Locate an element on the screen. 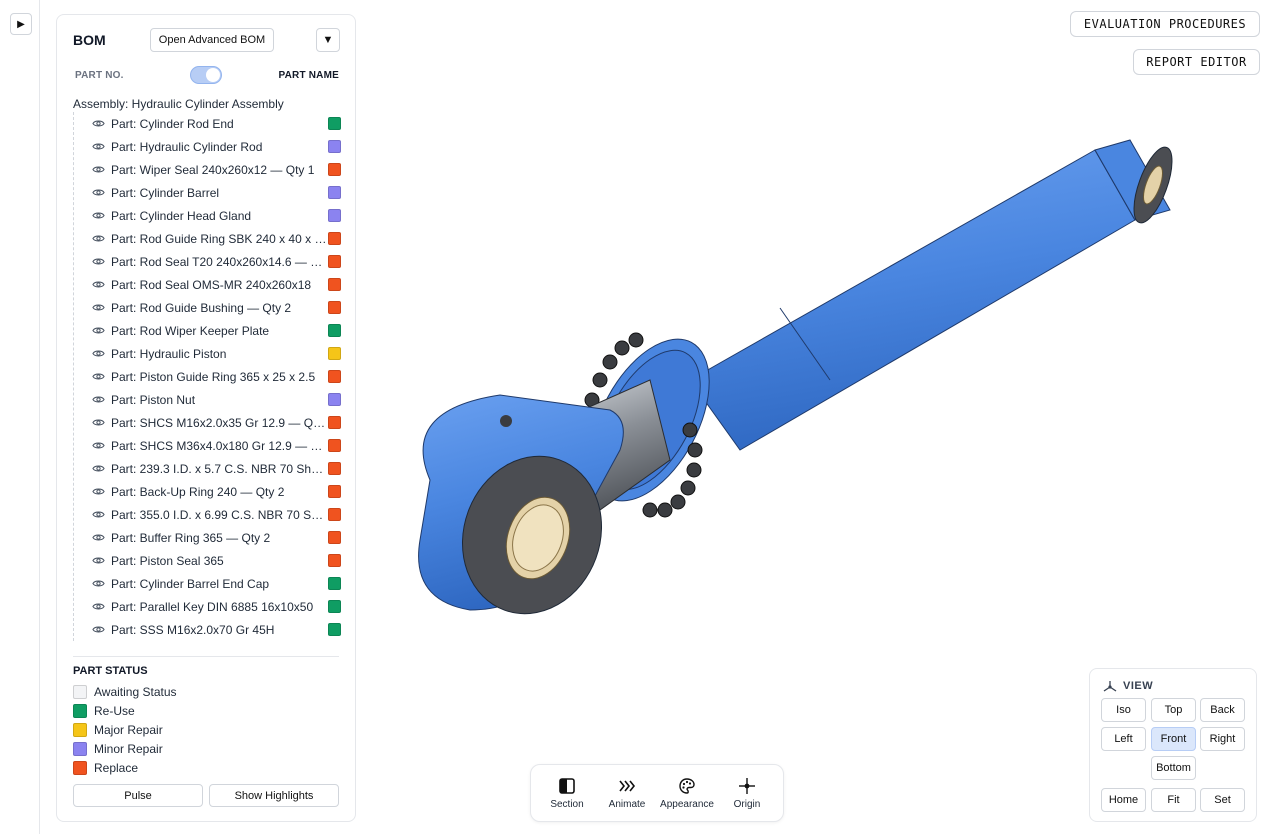  view-home-button: Home is located at coordinates (1123, 800).